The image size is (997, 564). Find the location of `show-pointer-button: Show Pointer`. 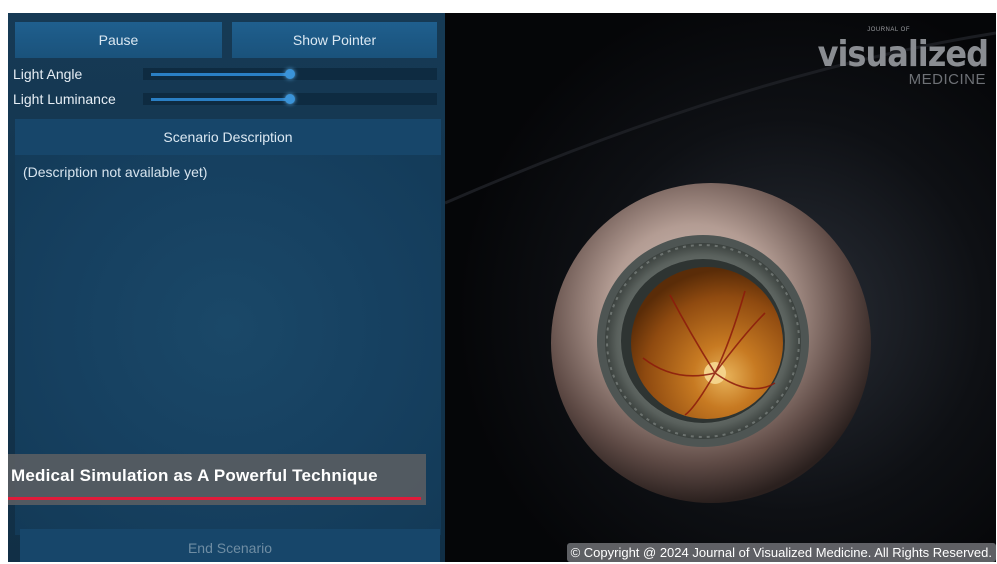

show-pointer-button: Show Pointer is located at coordinates (334, 40).